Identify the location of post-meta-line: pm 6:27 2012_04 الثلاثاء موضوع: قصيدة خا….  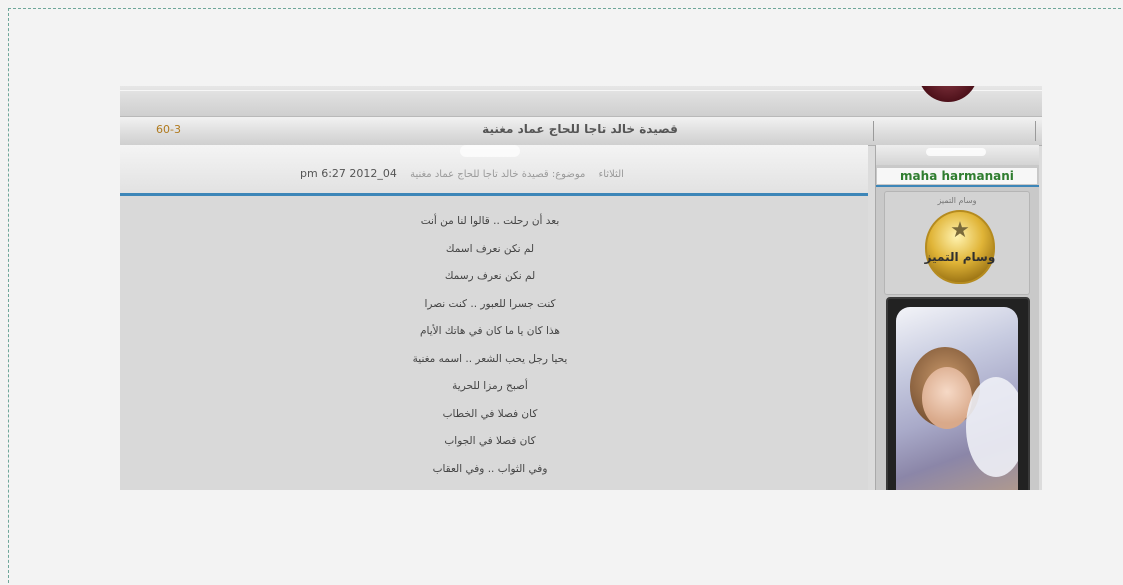
(580, 173).